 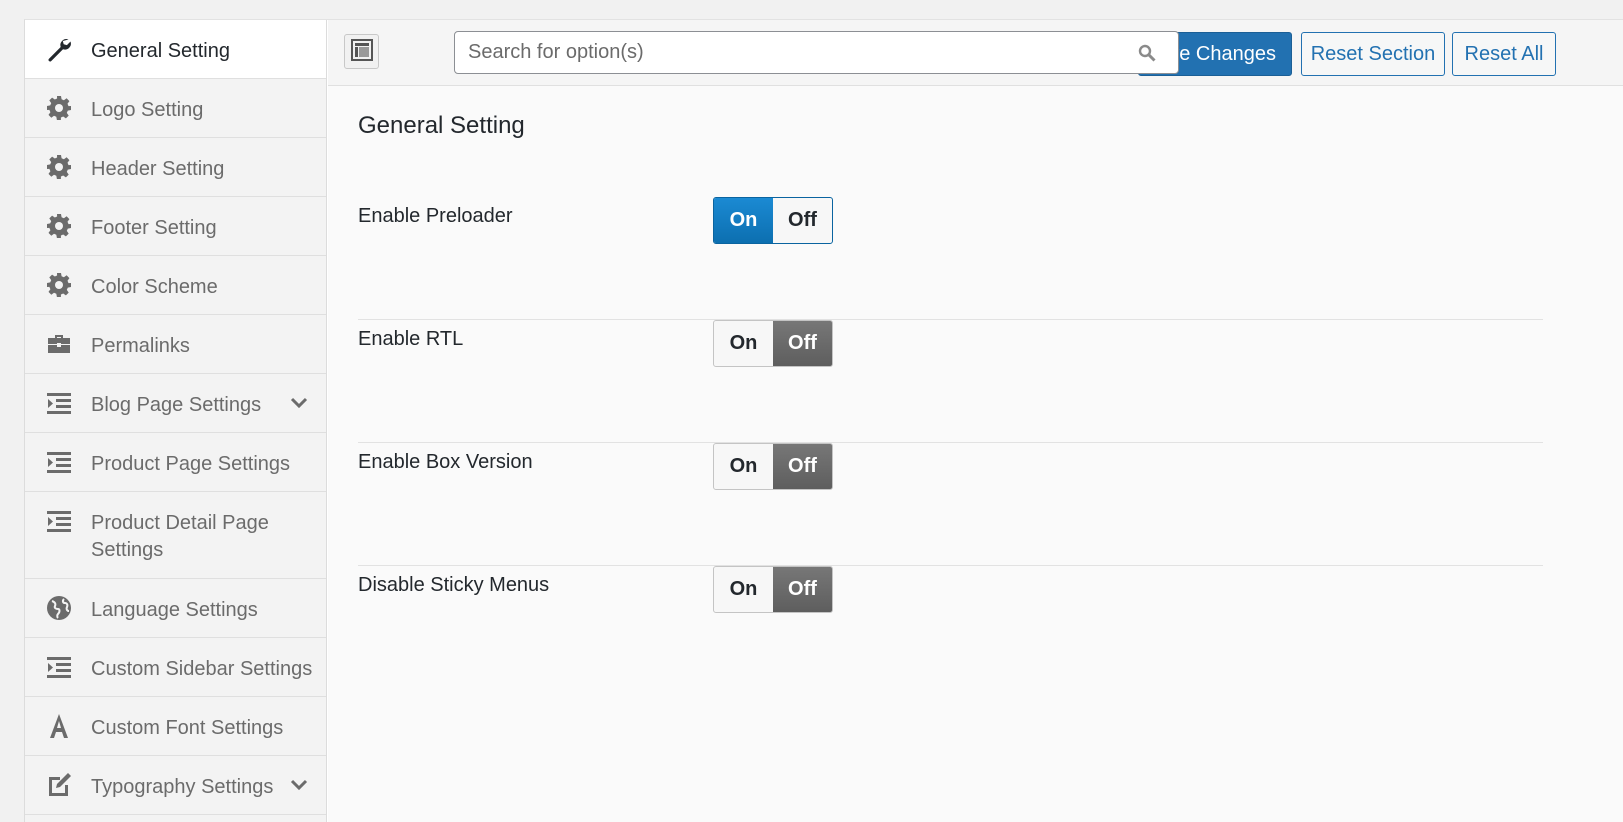 I want to click on sidebar-item-label: Product Page Settings, so click(x=191, y=464).